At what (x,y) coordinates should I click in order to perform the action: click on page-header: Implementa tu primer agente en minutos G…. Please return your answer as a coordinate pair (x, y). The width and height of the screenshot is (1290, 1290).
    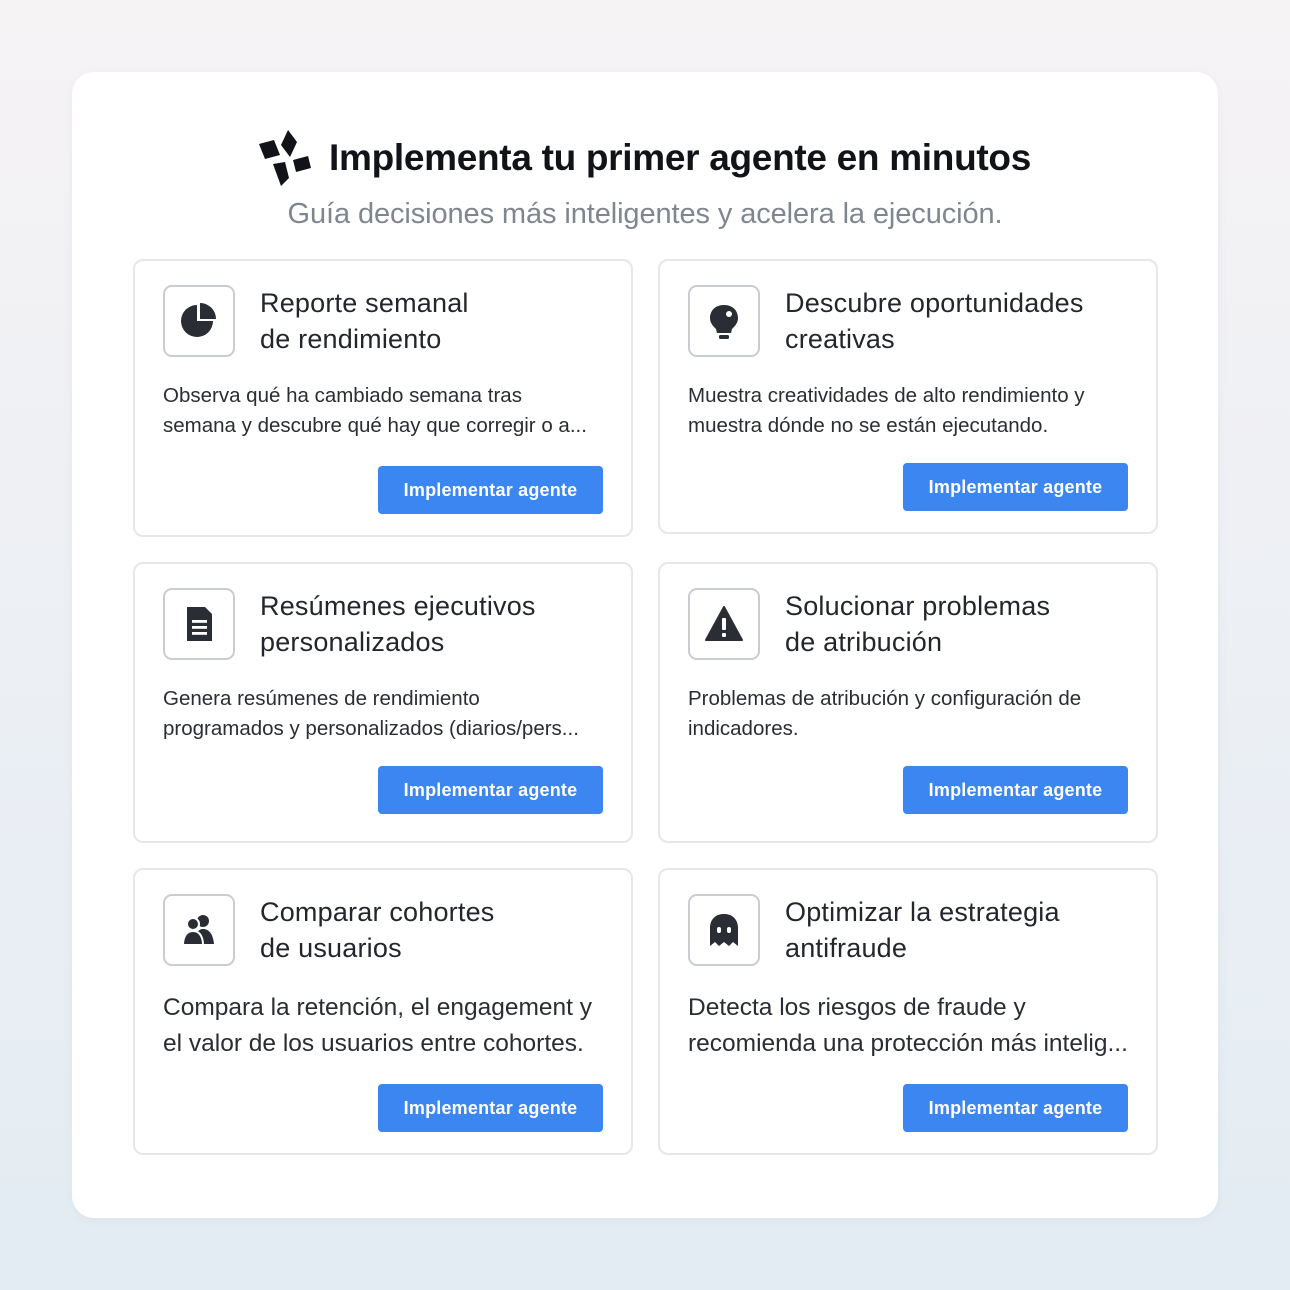
    Looking at the image, I should click on (645, 179).